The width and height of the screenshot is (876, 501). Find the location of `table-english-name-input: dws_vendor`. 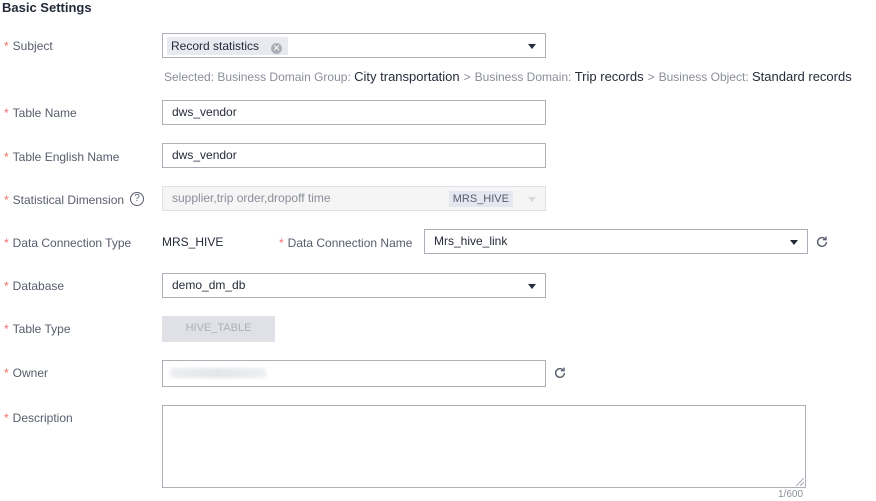

table-english-name-input: dws_vendor is located at coordinates (354, 155).